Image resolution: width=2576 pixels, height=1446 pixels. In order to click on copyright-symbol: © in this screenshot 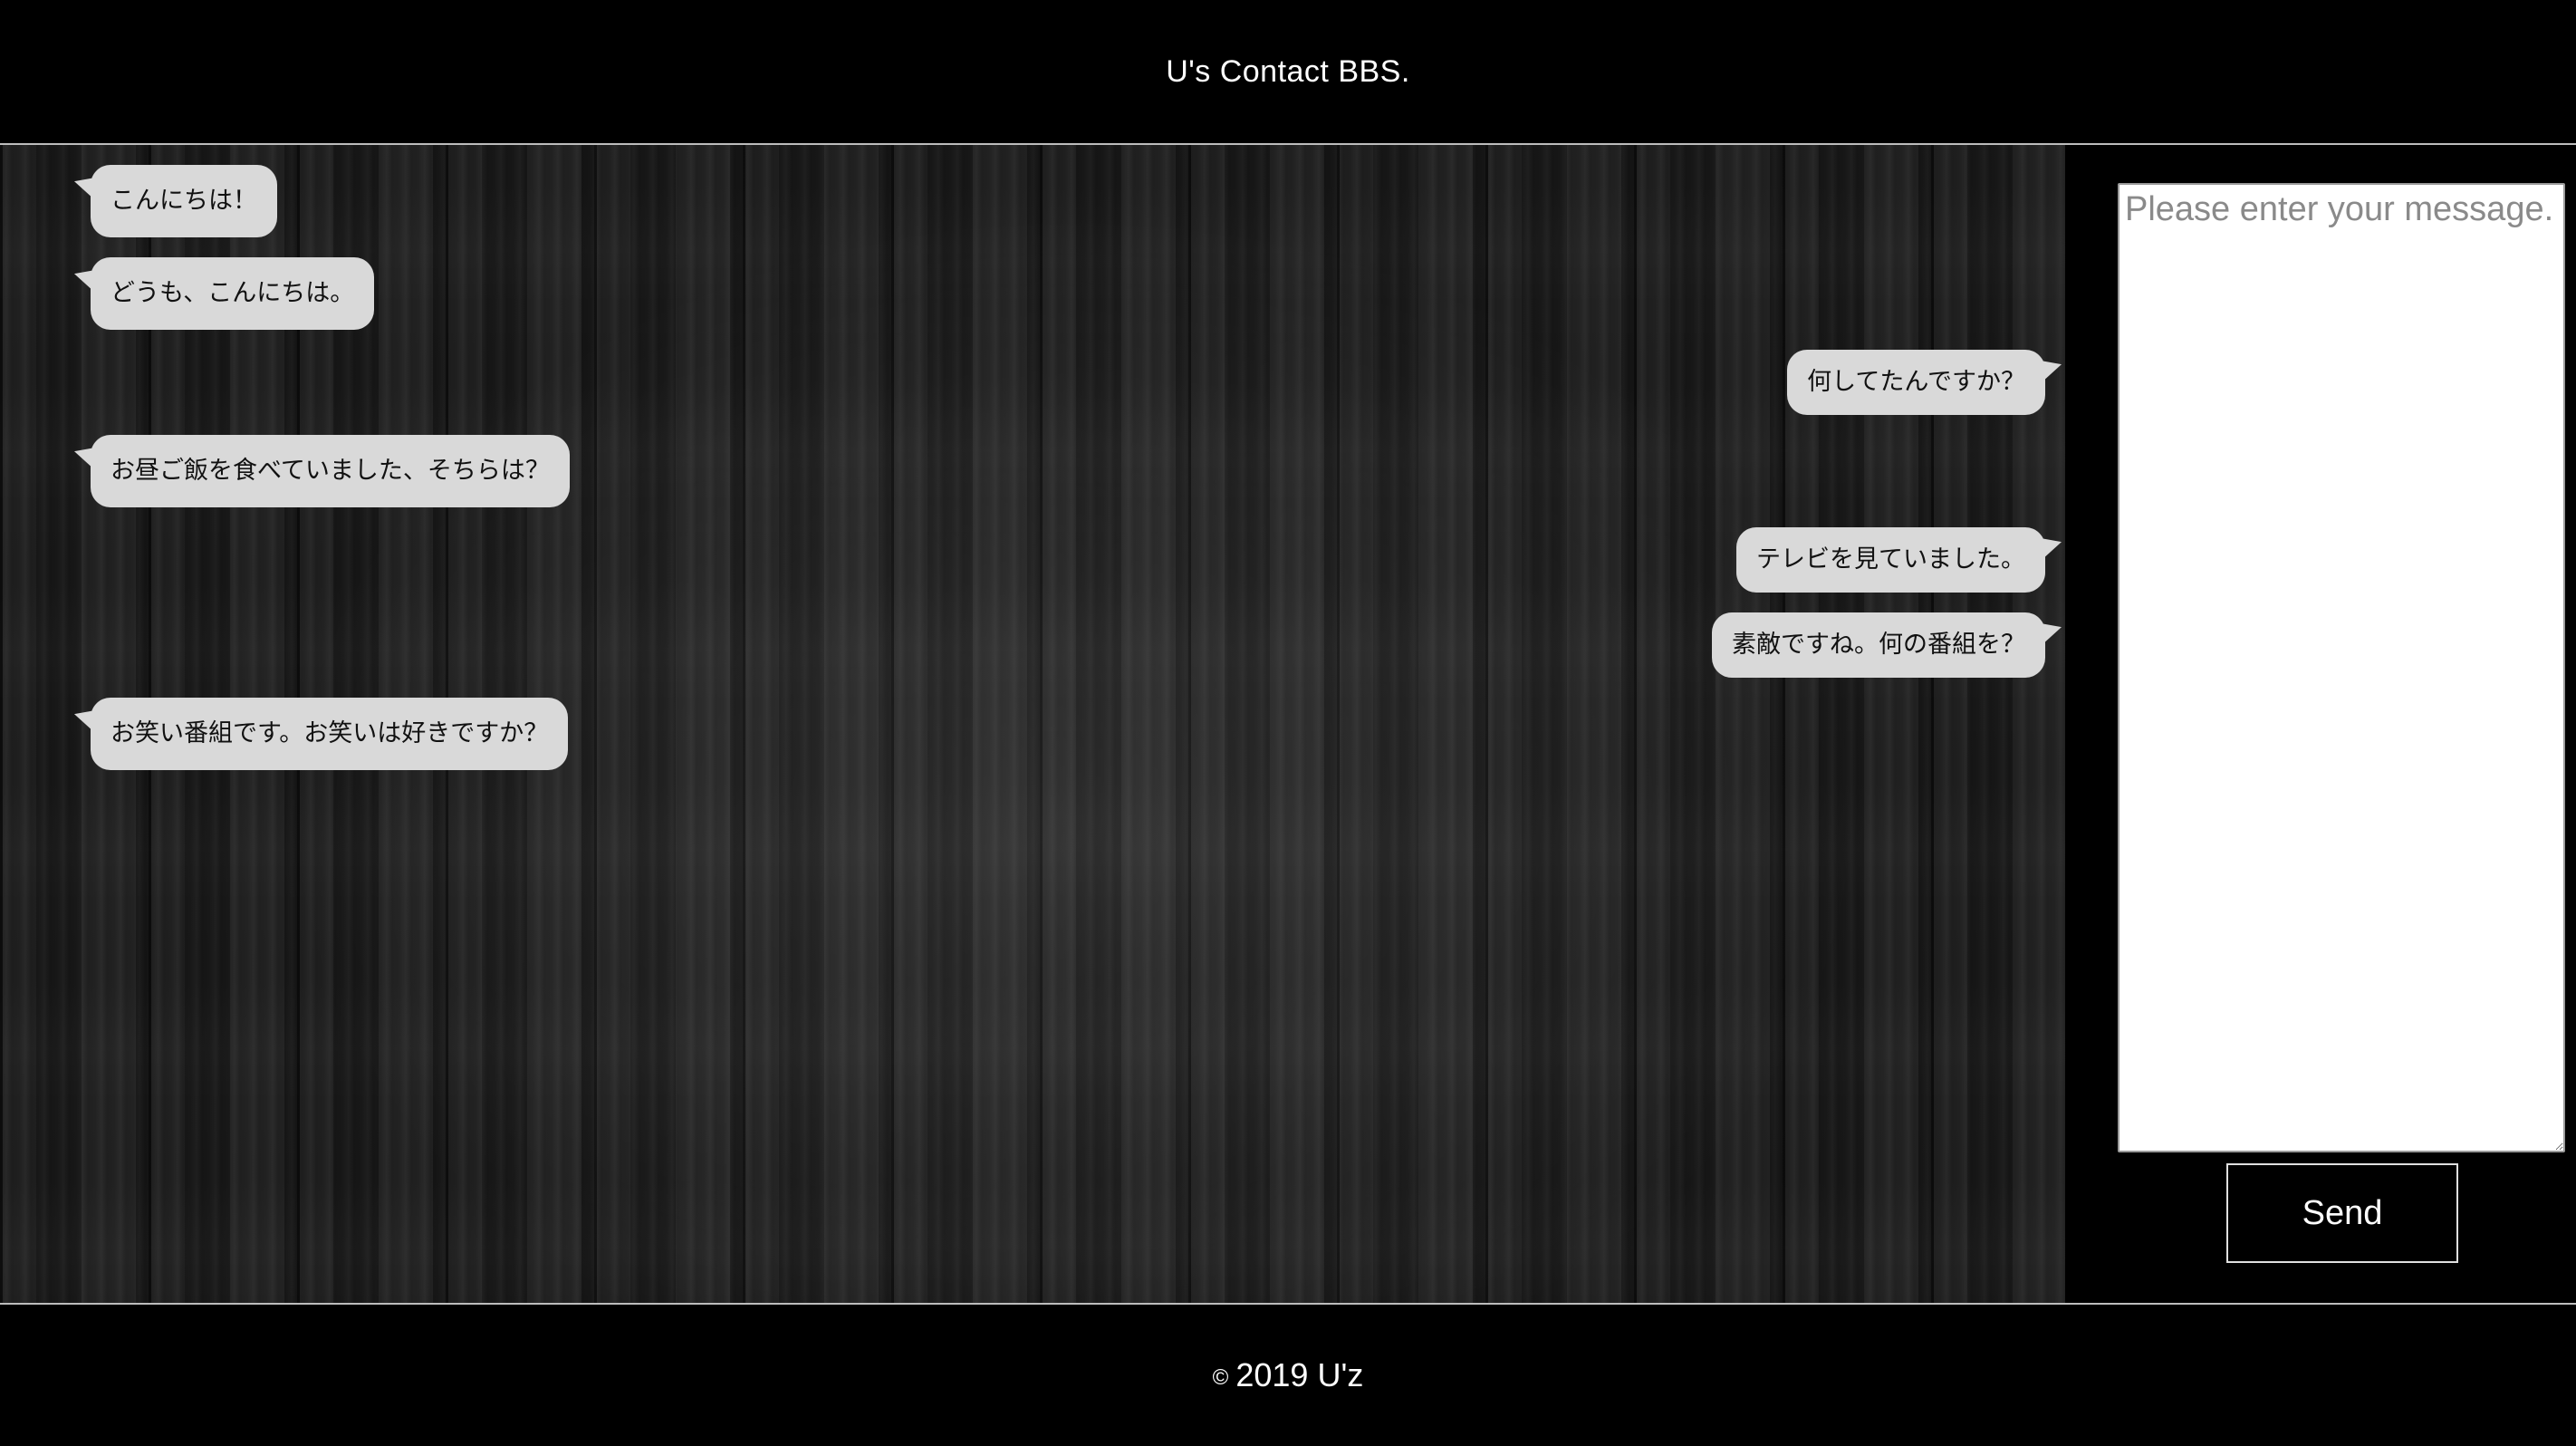, I will do `click(1220, 1377)`.